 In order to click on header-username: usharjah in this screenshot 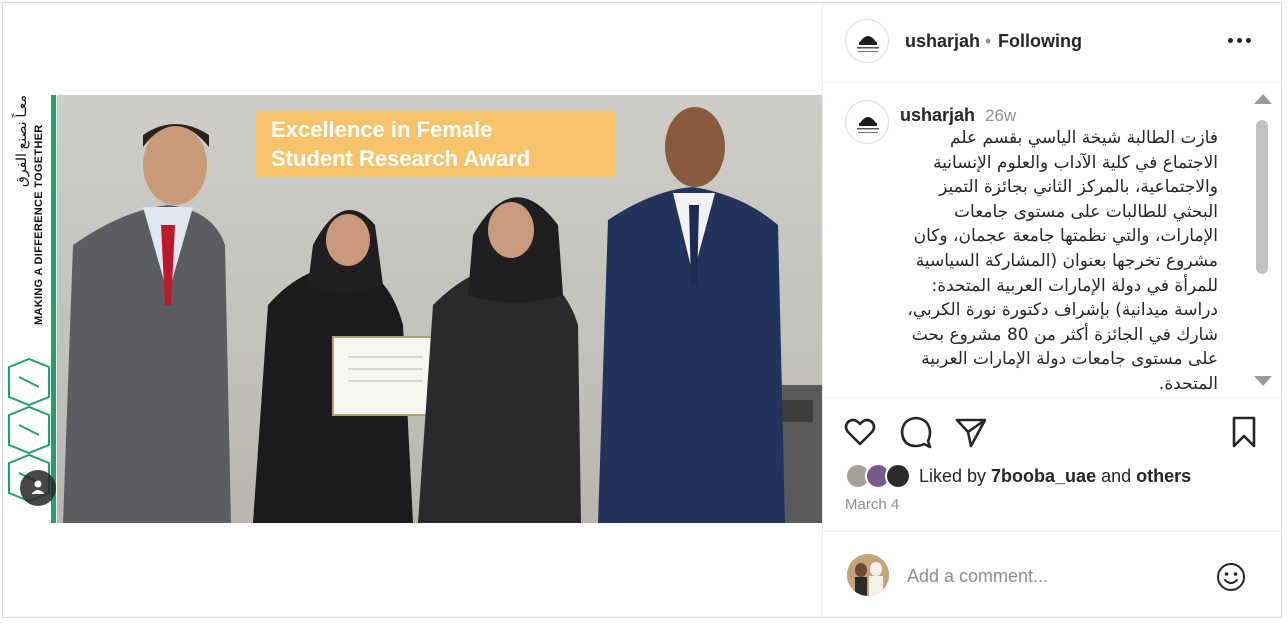, I will do `click(942, 41)`.